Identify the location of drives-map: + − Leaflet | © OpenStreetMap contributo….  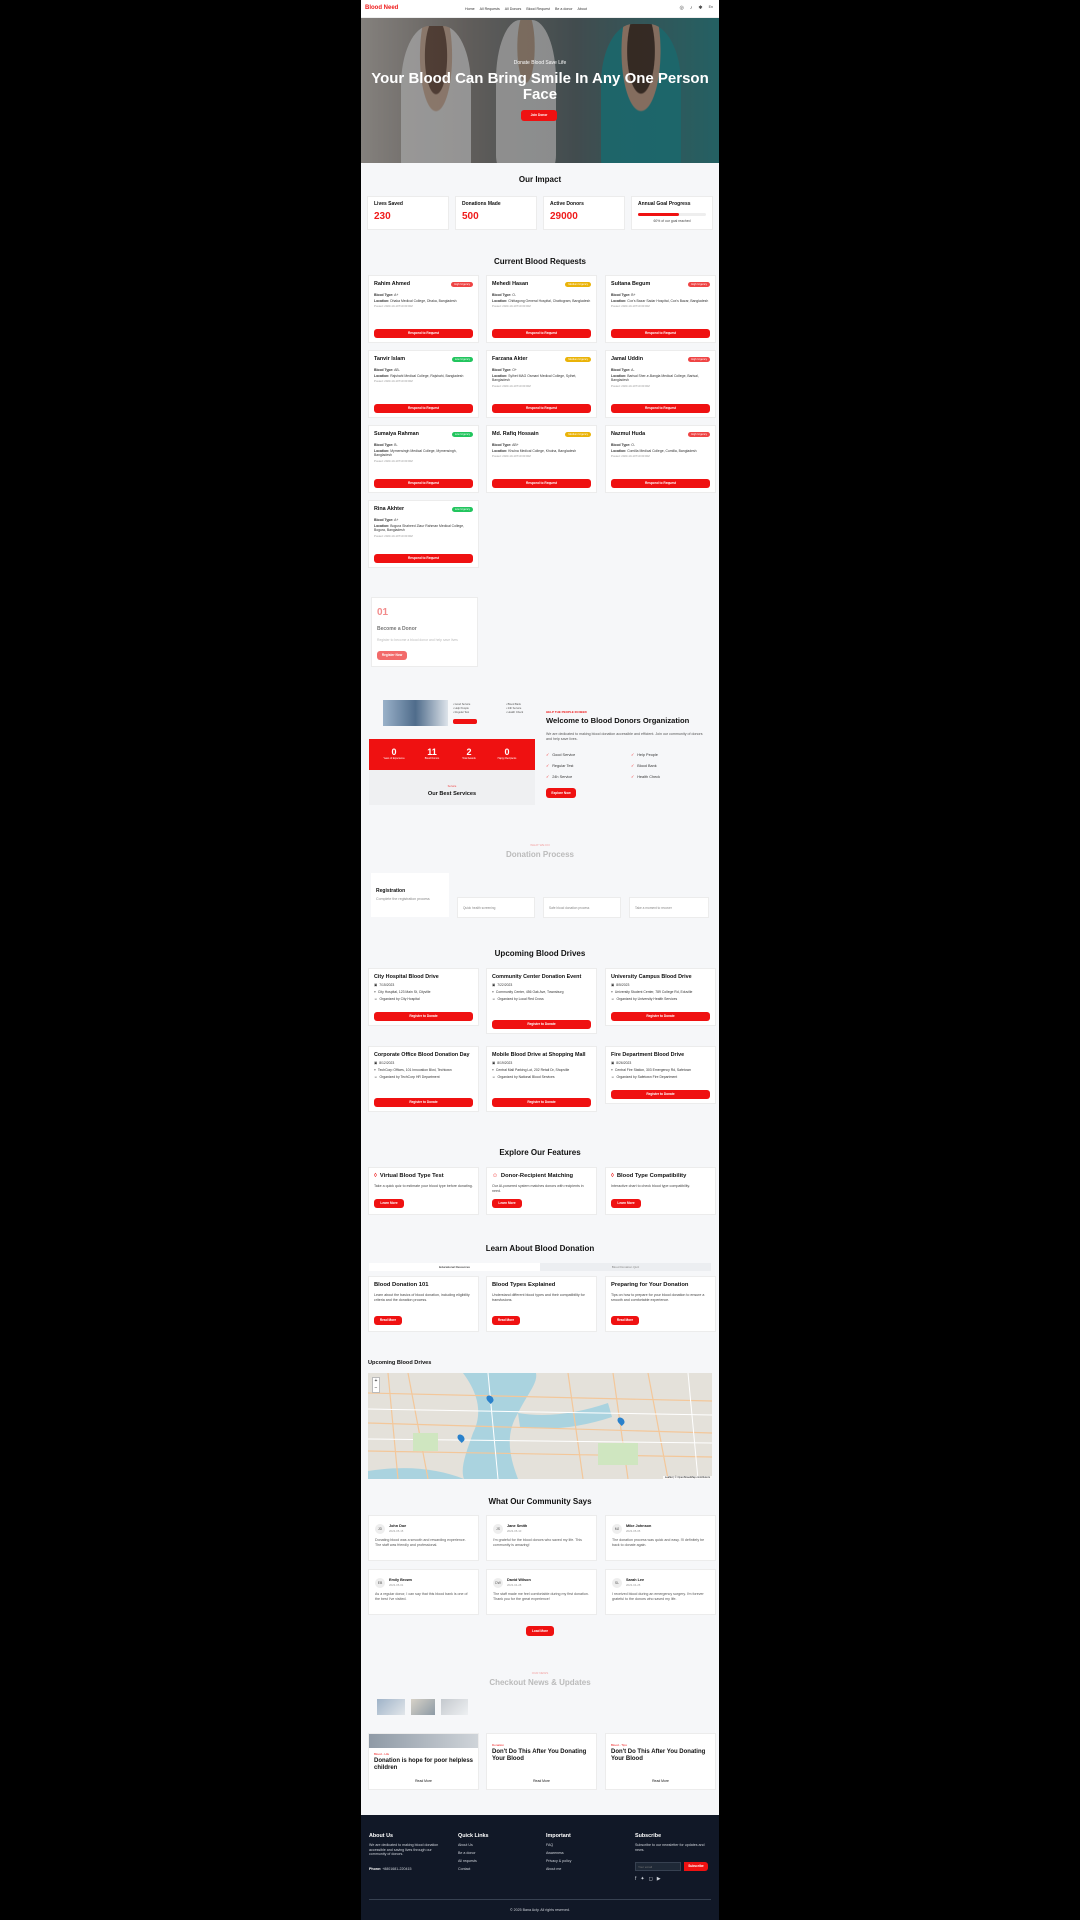
(540, 1426).